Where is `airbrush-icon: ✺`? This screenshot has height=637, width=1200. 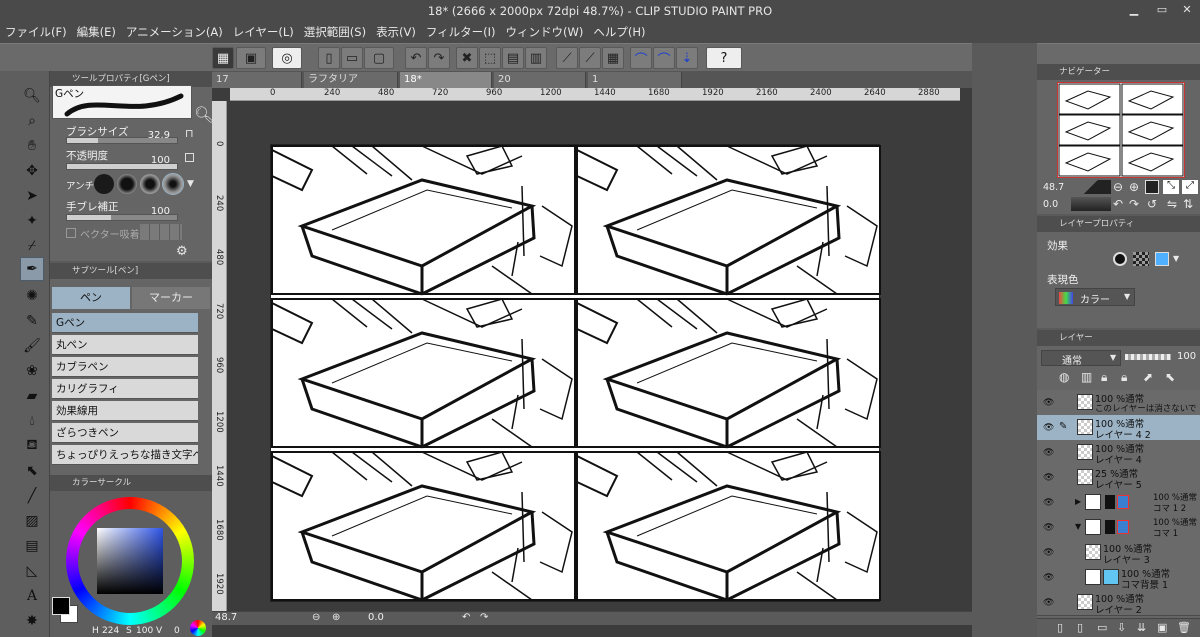 airbrush-icon: ✺ is located at coordinates (32, 296).